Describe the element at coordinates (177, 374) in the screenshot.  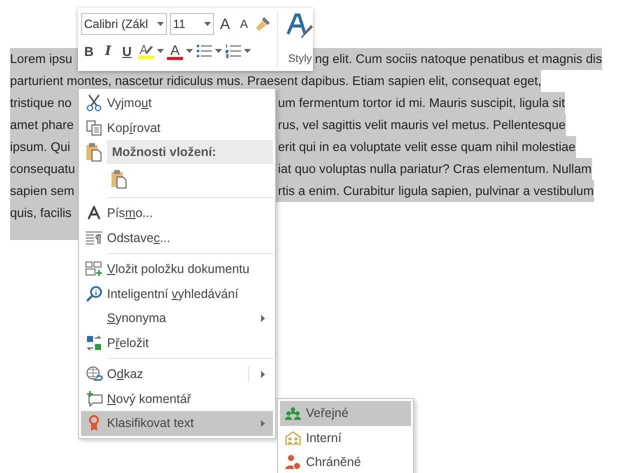
I see `menu-item: Odkaz` at that location.